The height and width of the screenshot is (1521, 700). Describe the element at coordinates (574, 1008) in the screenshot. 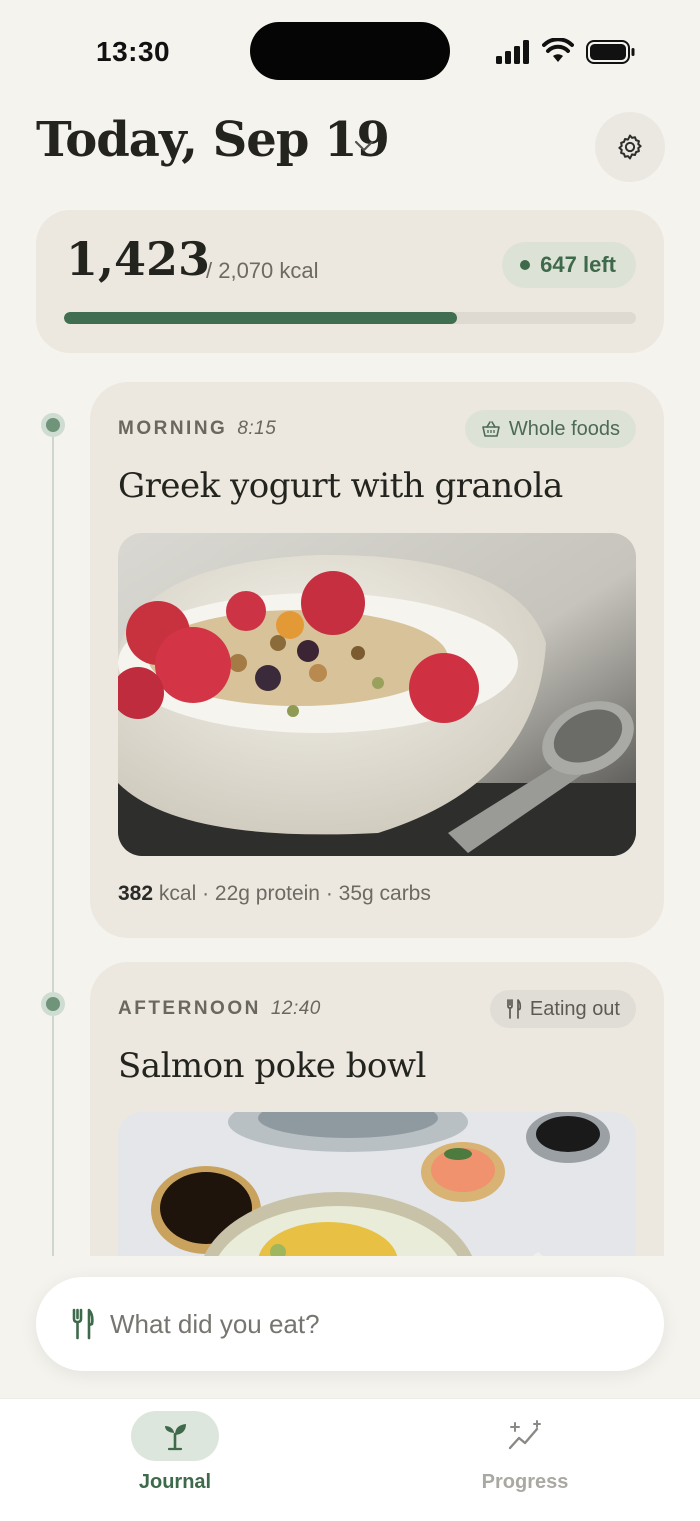

I see `meal-tag-label: Eating out` at that location.